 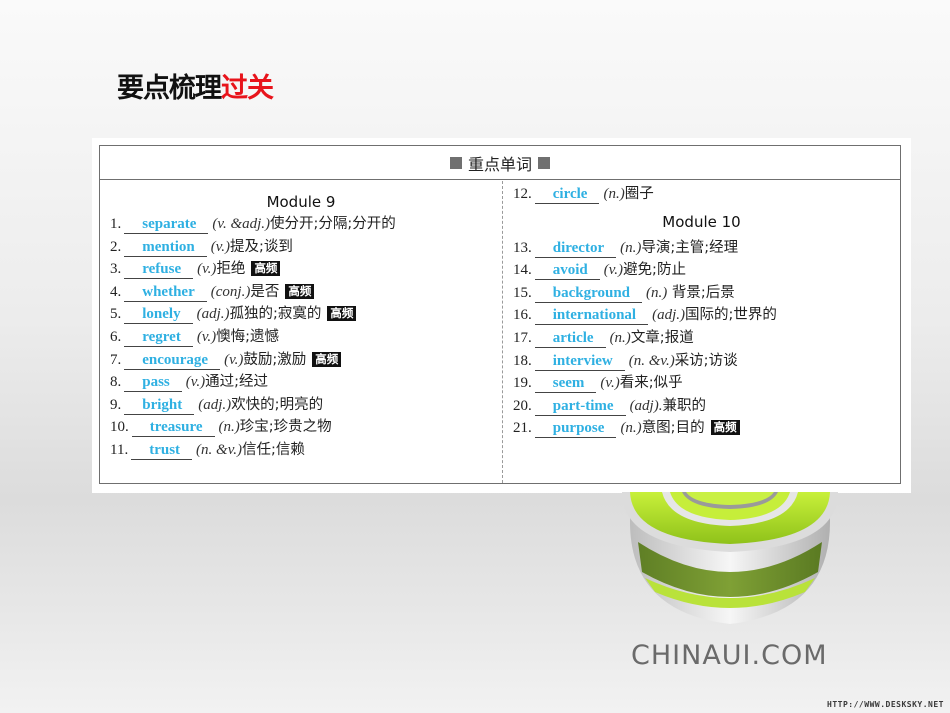 I want to click on item-number: 4., so click(x=116, y=291).